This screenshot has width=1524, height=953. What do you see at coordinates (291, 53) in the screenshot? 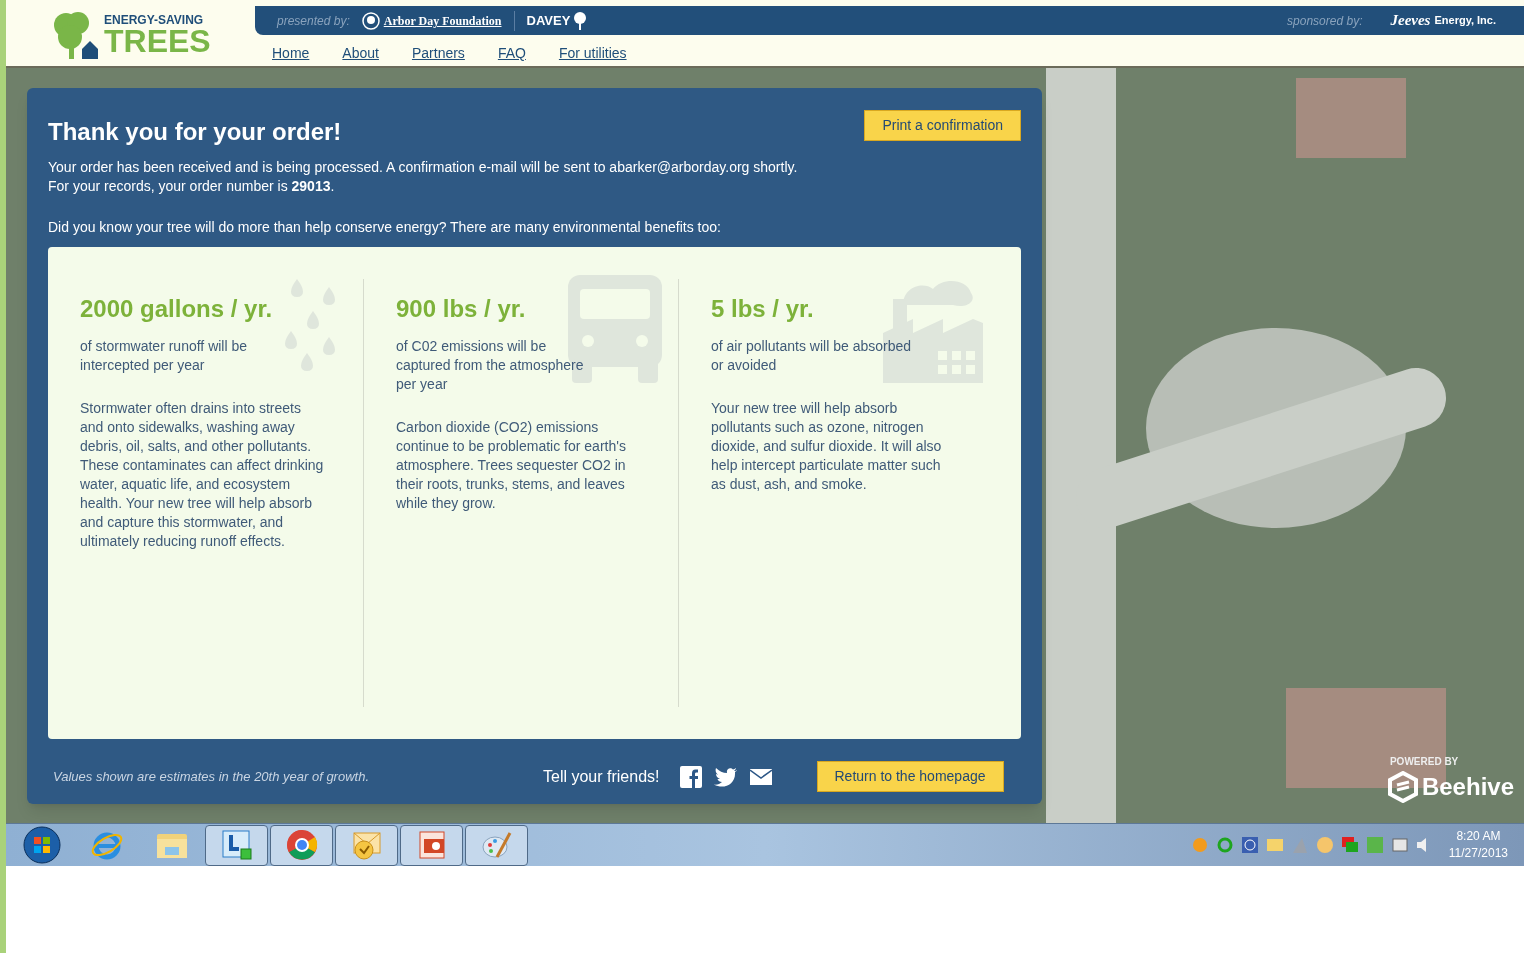
I see `nav-link: Home` at bounding box center [291, 53].